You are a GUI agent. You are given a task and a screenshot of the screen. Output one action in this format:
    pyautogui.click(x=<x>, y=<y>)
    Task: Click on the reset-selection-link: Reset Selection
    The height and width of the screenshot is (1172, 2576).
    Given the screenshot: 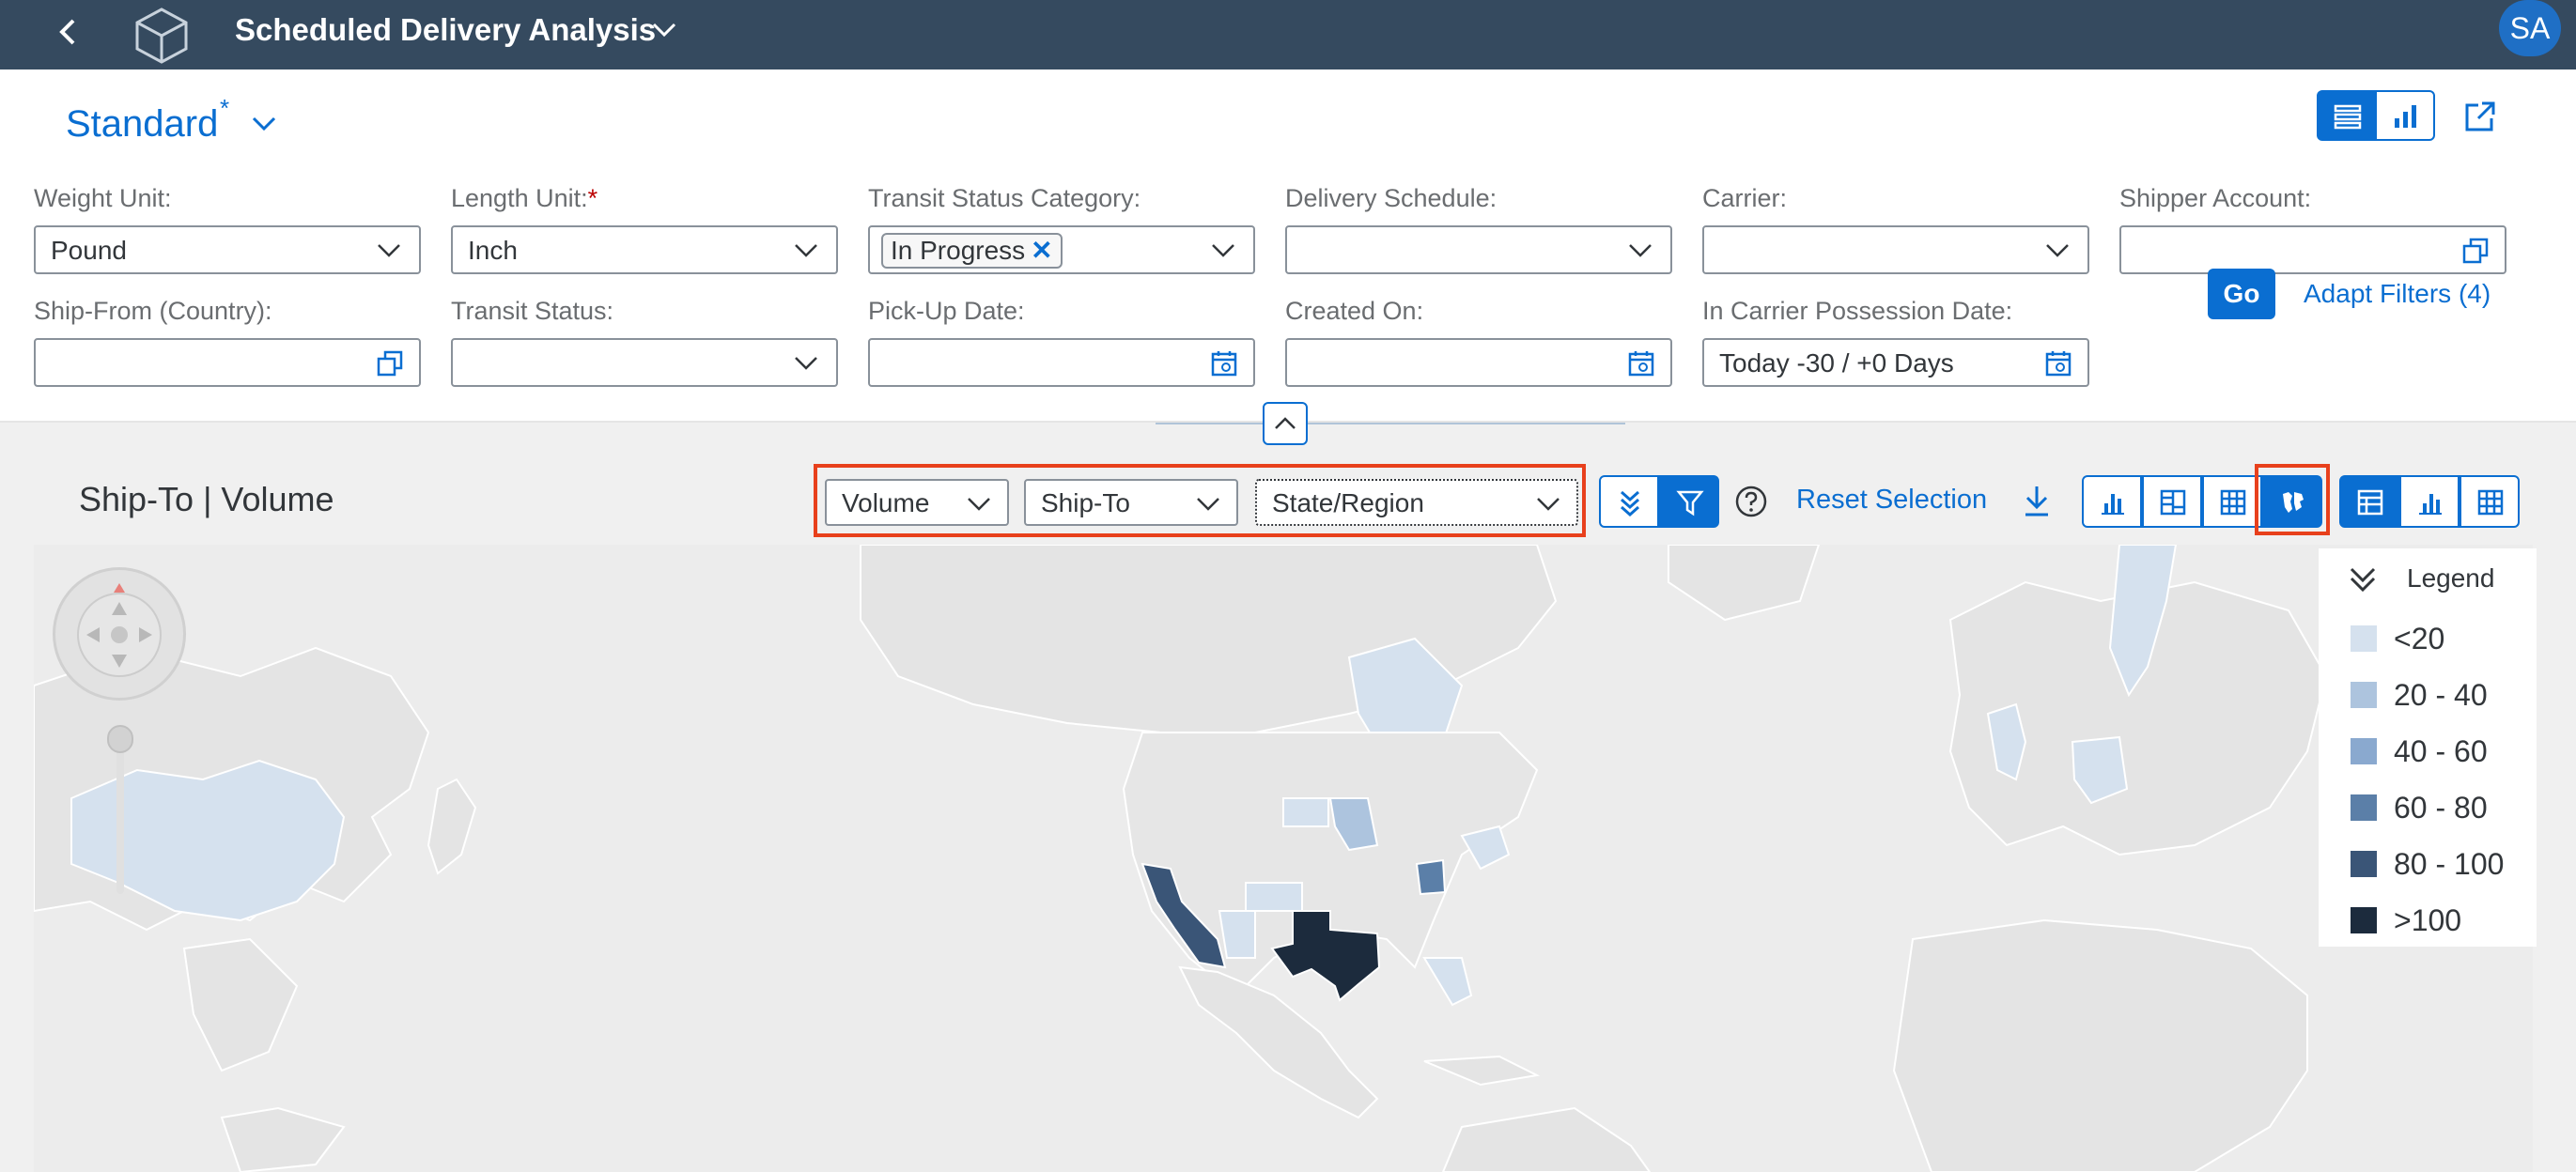 What is the action you would take?
    pyautogui.click(x=1891, y=500)
    